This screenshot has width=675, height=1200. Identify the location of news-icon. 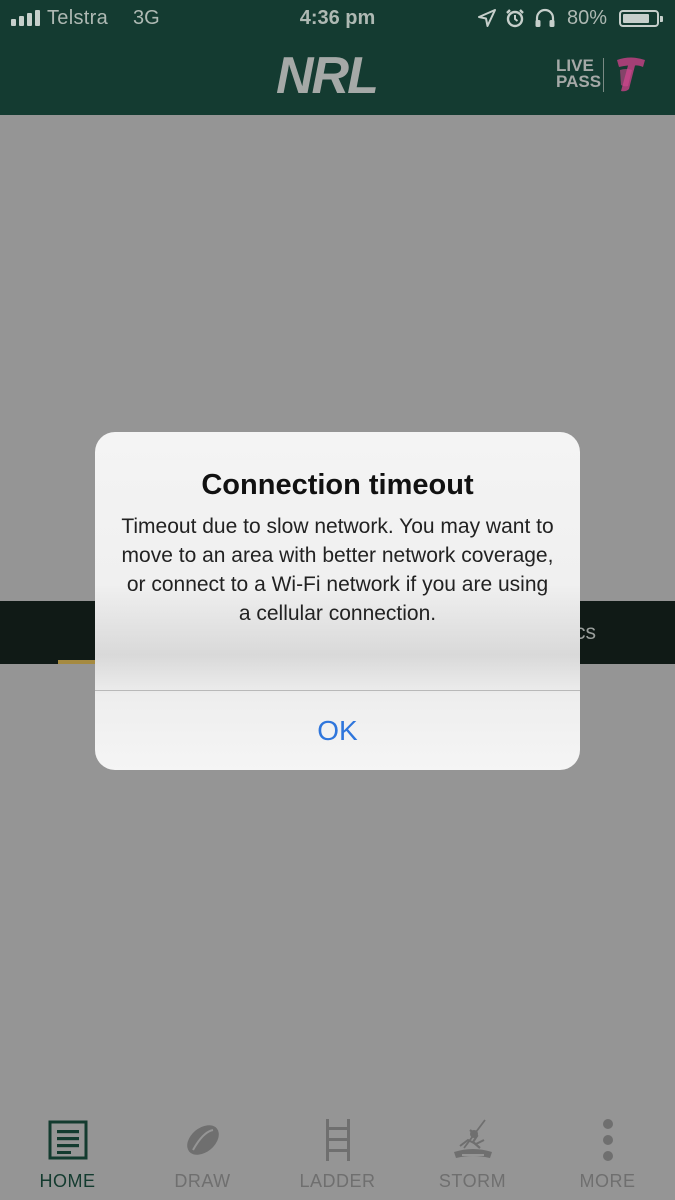
(67, 1140).